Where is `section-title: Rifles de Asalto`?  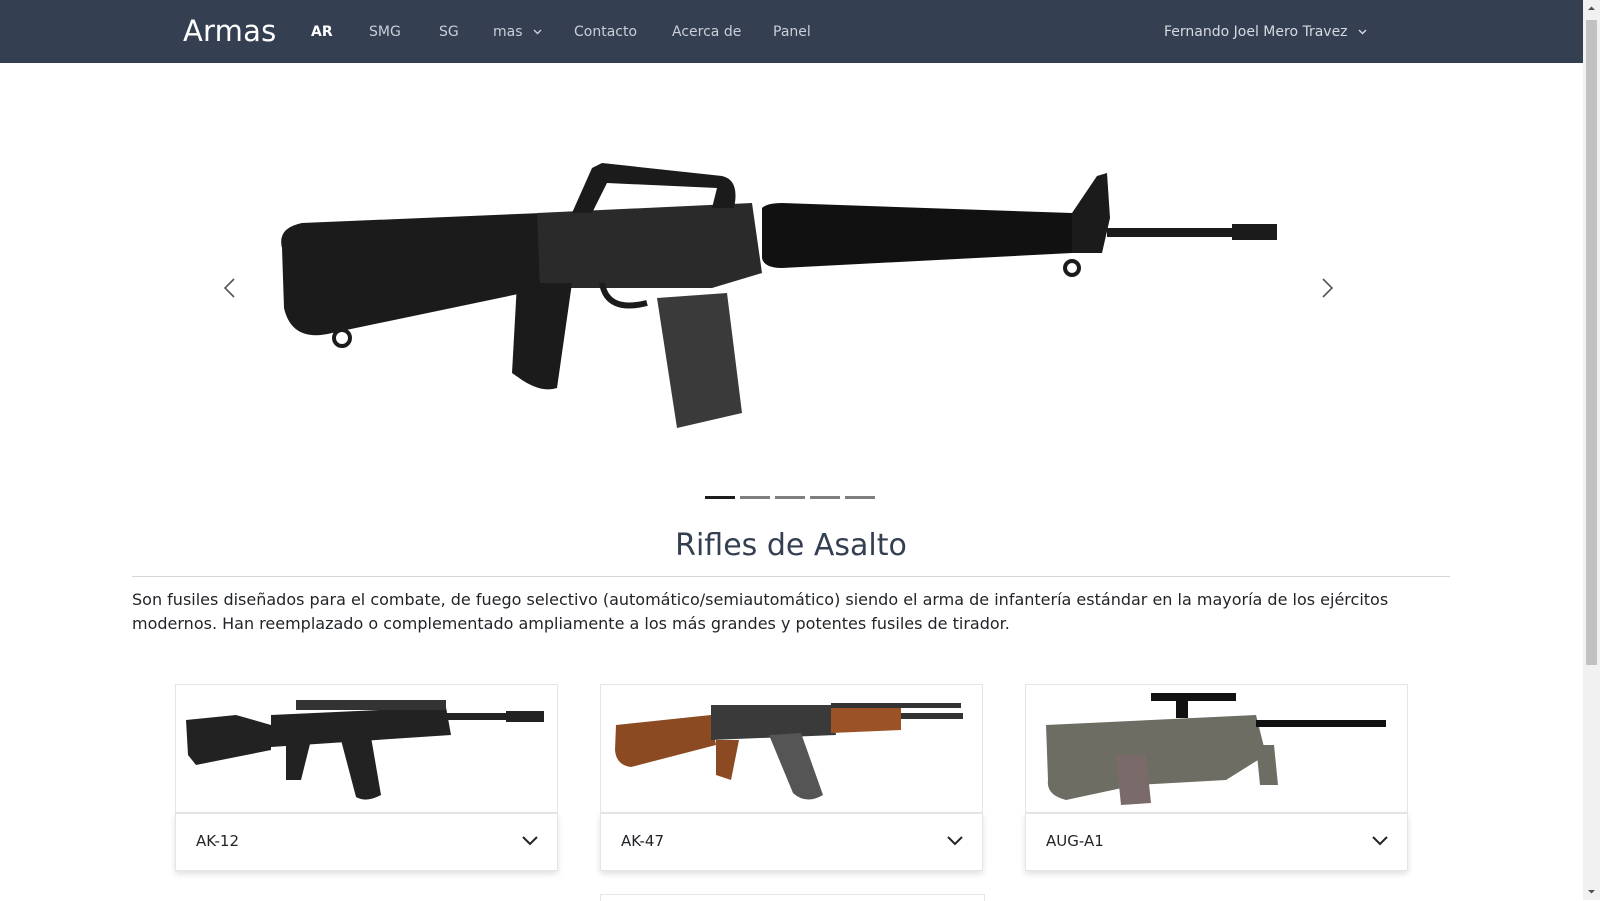 section-title: Rifles de Asalto is located at coordinates (791, 545).